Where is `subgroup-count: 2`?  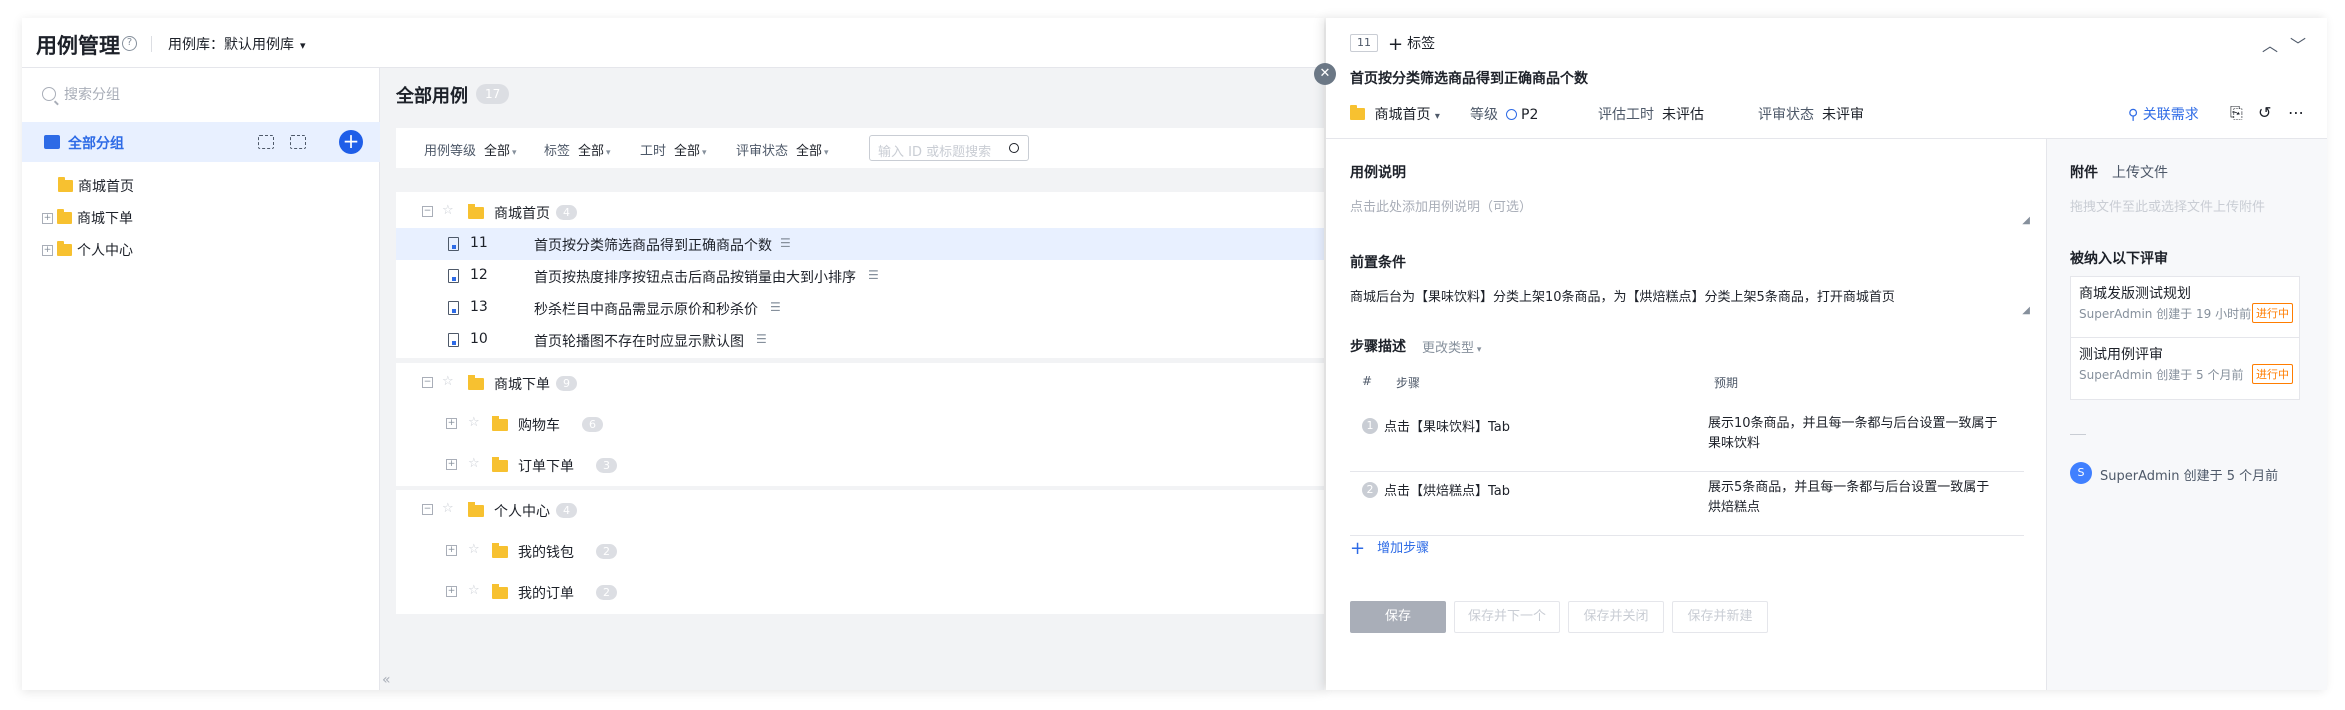
subgroup-count: 2 is located at coordinates (606, 592).